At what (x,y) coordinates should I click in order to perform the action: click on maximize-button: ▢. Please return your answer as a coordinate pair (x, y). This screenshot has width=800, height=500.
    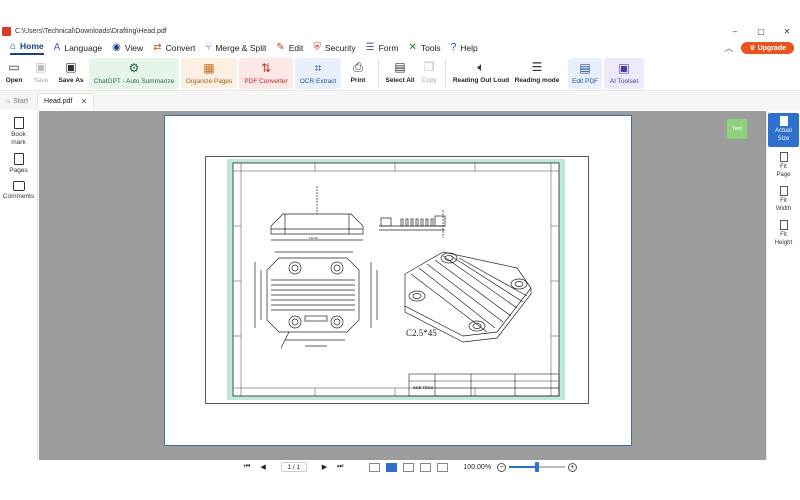
    Looking at the image, I should click on (761, 31).